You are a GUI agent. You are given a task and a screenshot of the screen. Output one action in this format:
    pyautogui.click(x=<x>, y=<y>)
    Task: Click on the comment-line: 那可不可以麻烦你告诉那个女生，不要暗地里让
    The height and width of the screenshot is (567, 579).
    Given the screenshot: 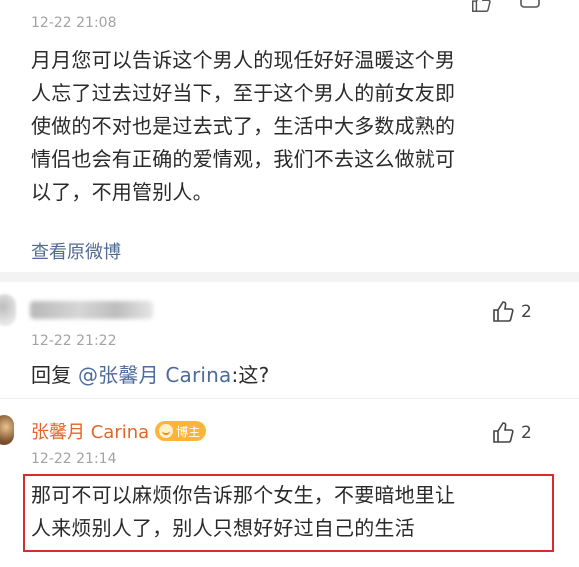 What is the action you would take?
    pyautogui.click(x=243, y=495)
    